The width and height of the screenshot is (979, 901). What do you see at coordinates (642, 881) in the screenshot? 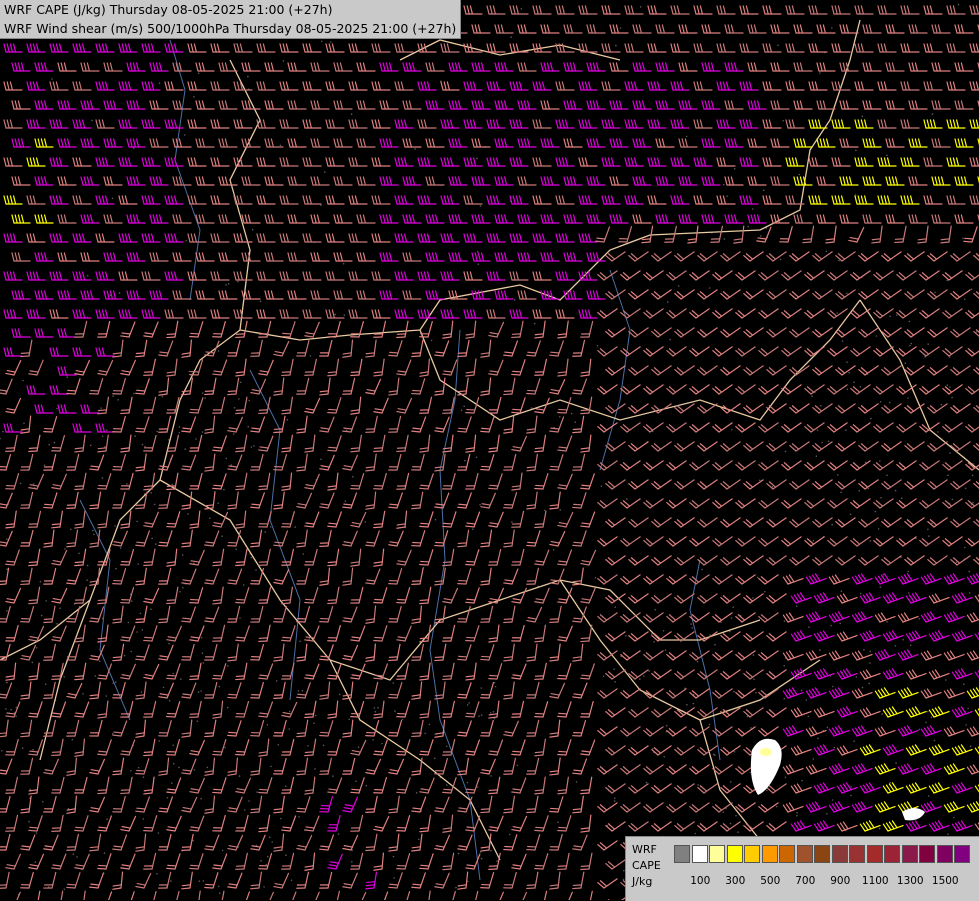
I see `legend-unit-label: J/kg` at bounding box center [642, 881].